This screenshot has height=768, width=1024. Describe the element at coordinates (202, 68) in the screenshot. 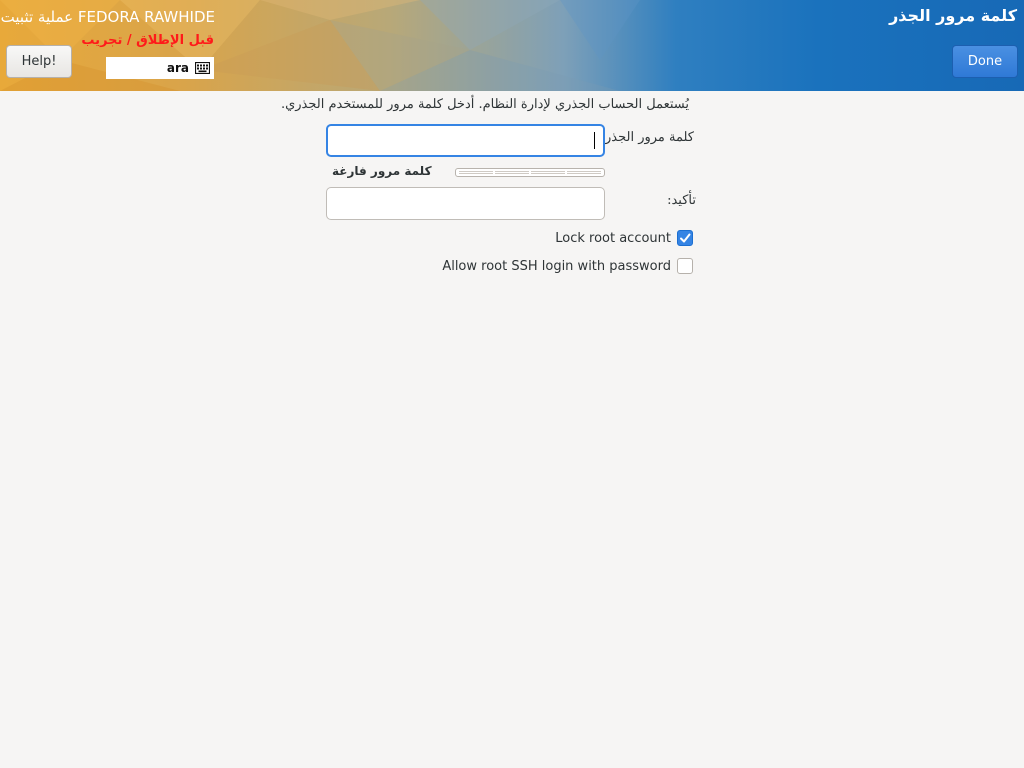

I see `keyboard-icon` at that location.